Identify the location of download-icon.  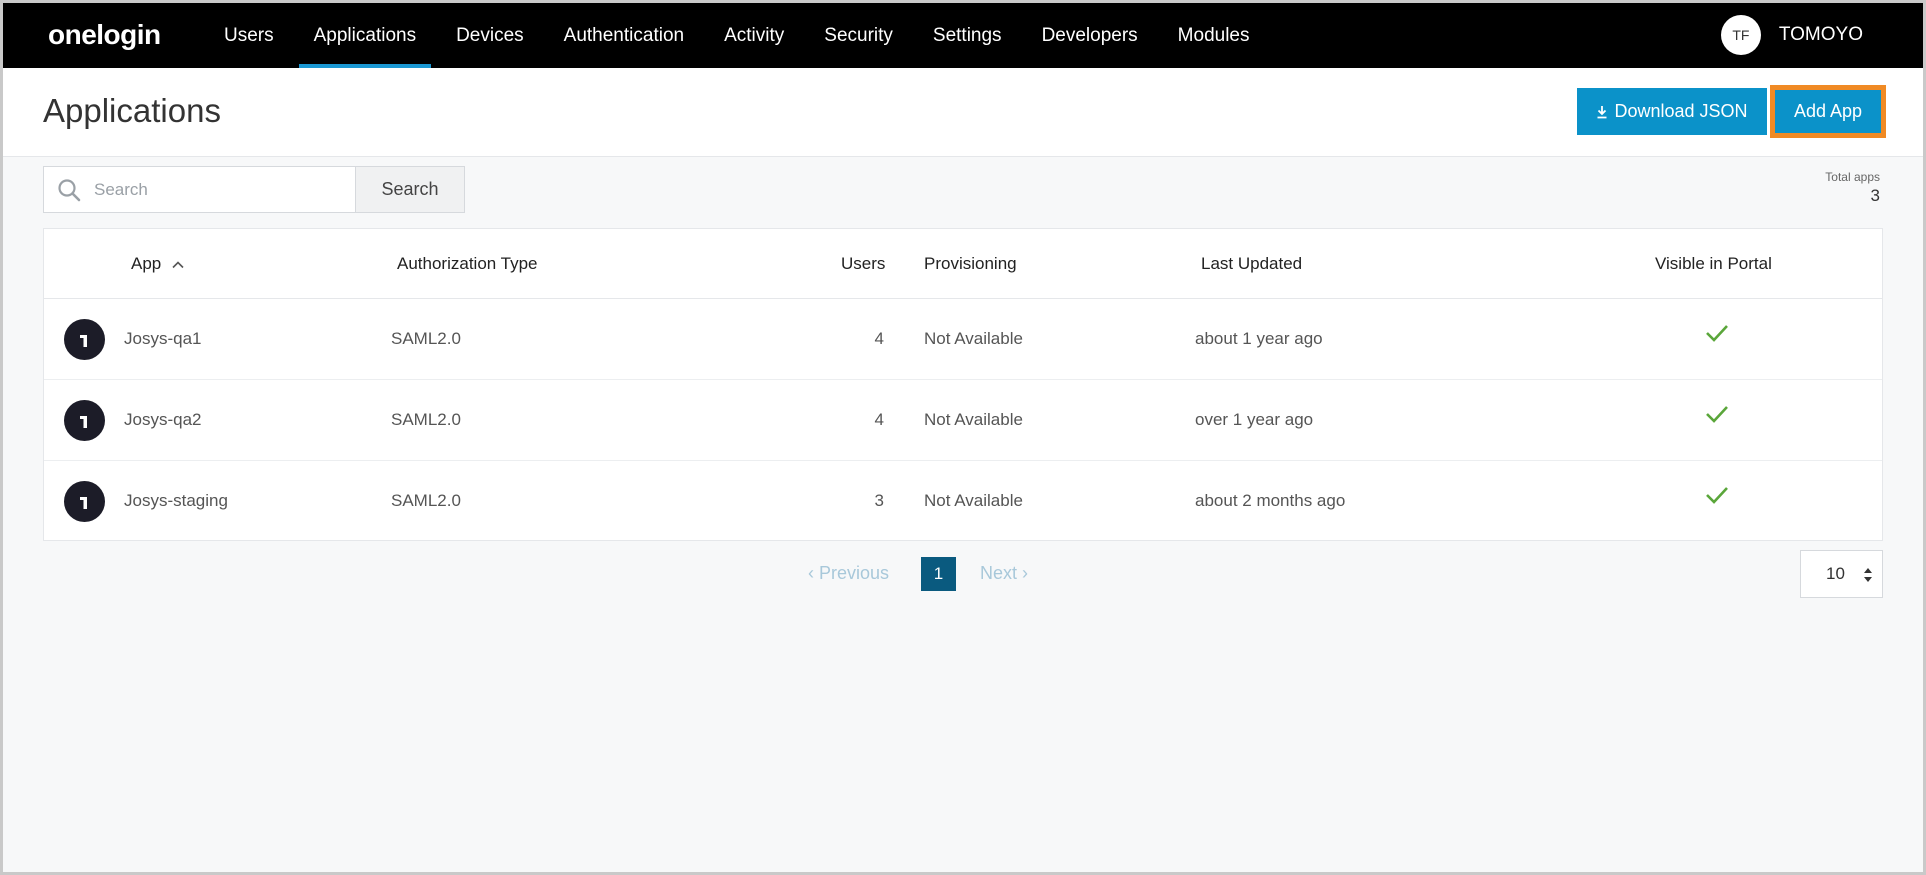
(1602, 111).